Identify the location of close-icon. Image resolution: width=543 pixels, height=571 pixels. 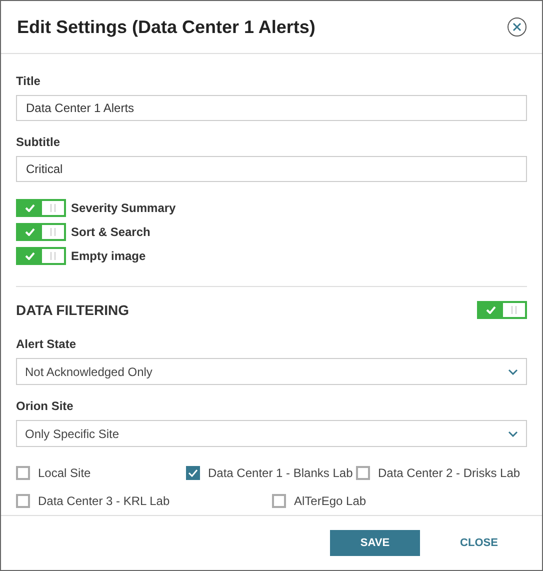
(517, 27).